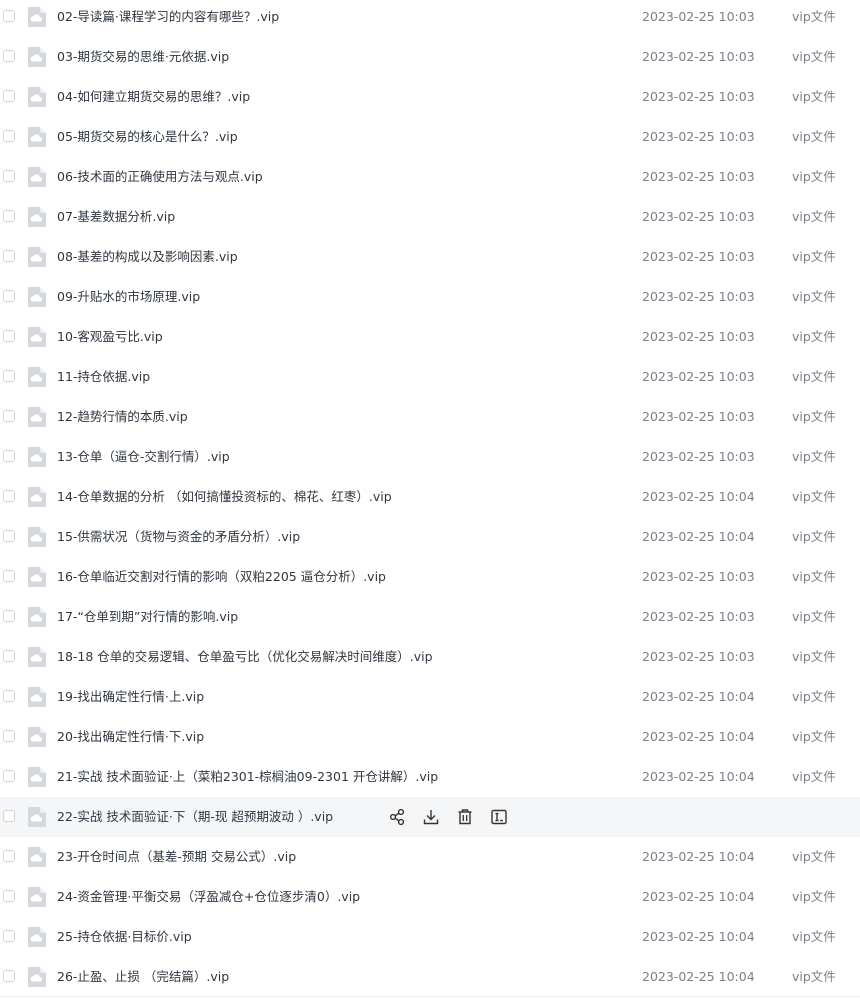 This screenshot has width=860, height=999. What do you see at coordinates (430, 697) in the screenshot?
I see `file-row: 19-找出确定性行情·上.vip 2023-02-25 10:04 vip文件` at bounding box center [430, 697].